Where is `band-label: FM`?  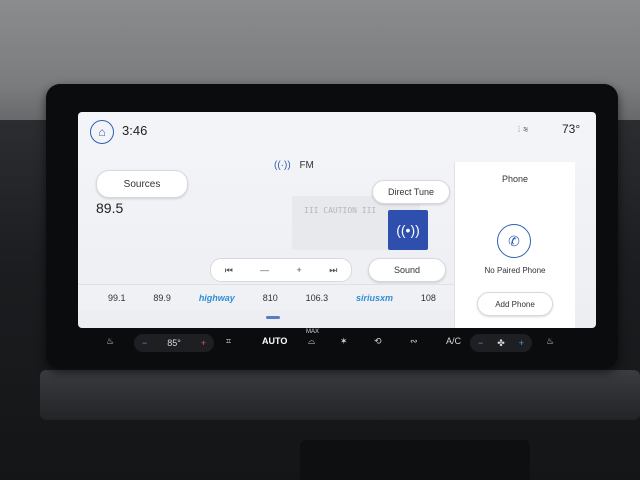
band-label: FM is located at coordinates (306, 165).